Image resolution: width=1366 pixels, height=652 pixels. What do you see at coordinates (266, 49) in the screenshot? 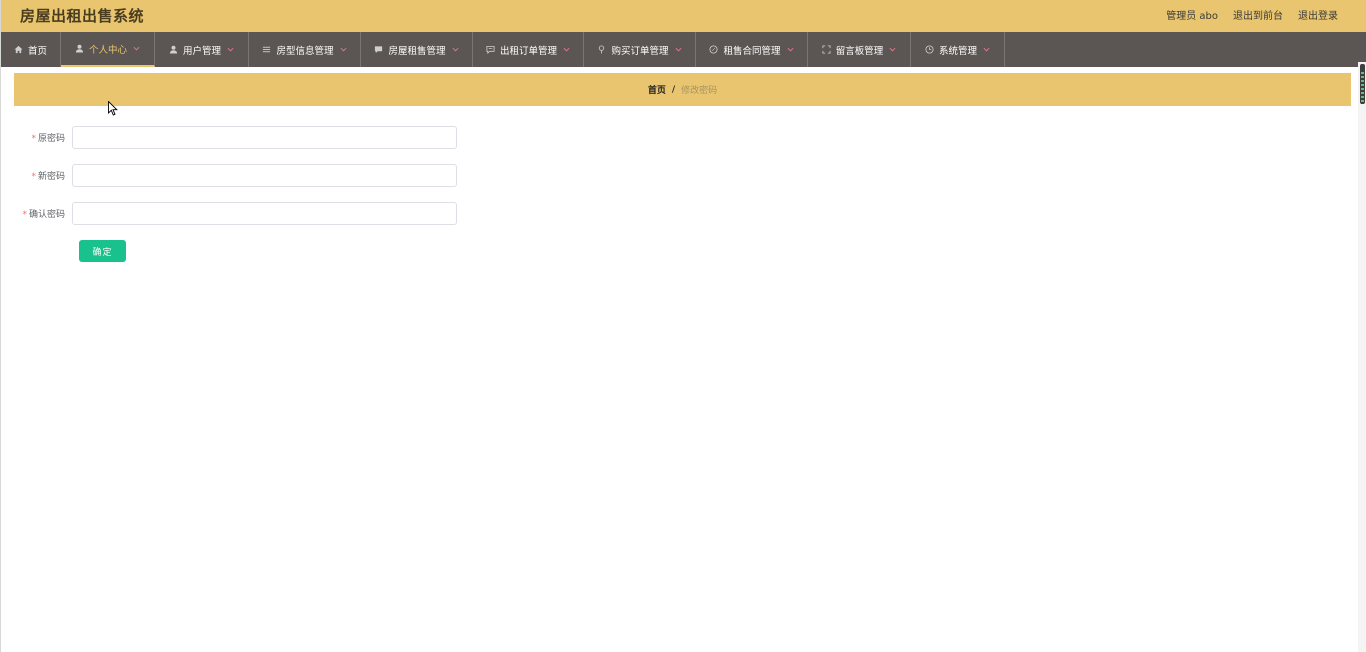
I see `list-icon` at bounding box center [266, 49].